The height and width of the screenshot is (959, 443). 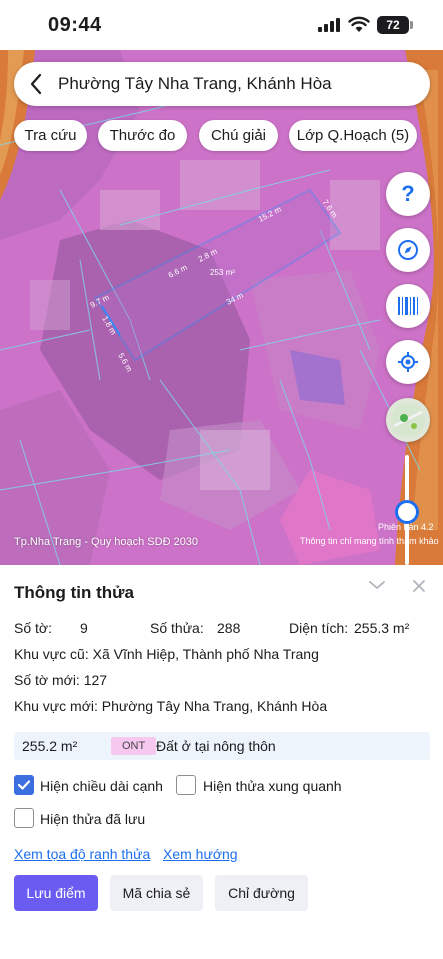 What do you see at coordinates (101, 786) in the screenshot?
I see `show-edge-length-label: Hiện chiều dài cạnh` at bounding box center [101, 786].